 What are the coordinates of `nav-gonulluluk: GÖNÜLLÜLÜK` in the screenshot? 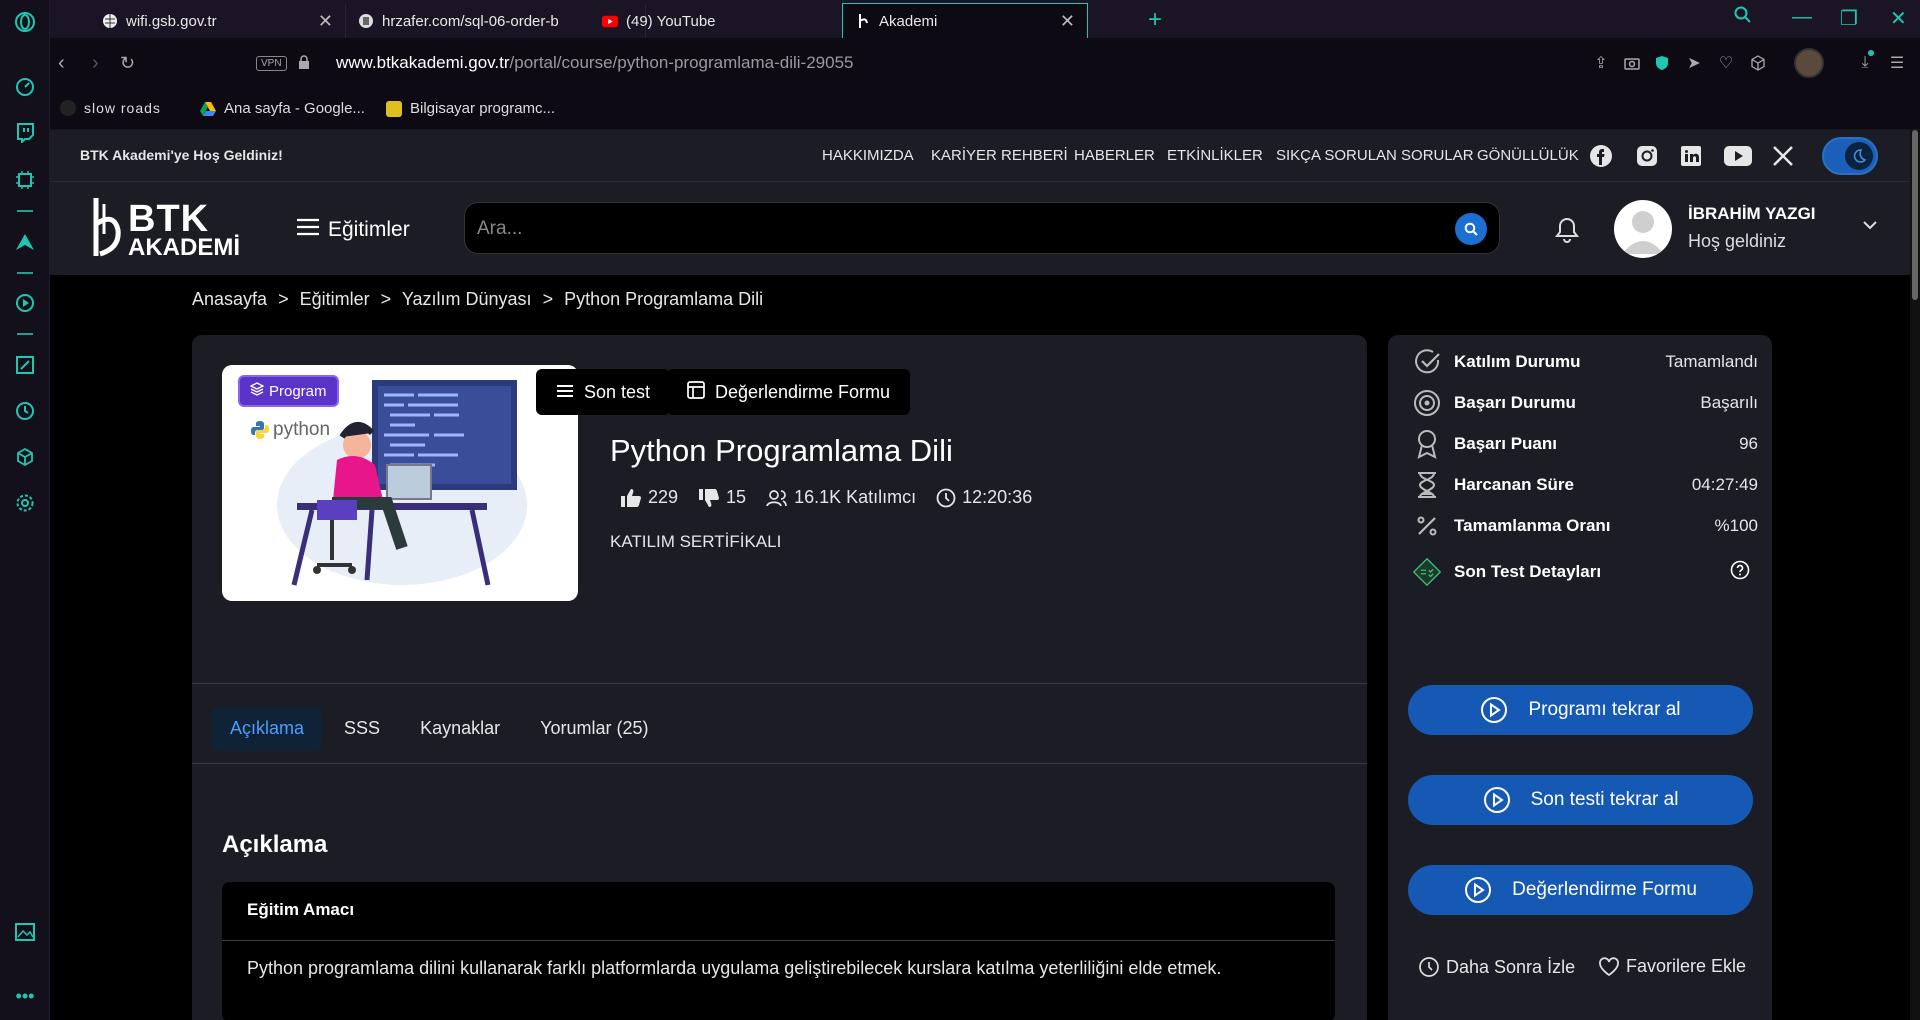 It's located at (1528, 155).